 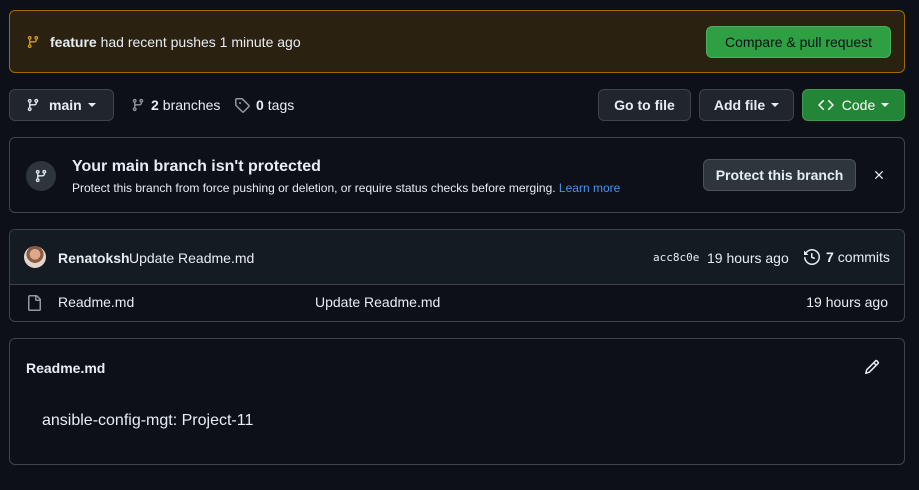 I want to click on history-icon, so click(x=812, y=257).